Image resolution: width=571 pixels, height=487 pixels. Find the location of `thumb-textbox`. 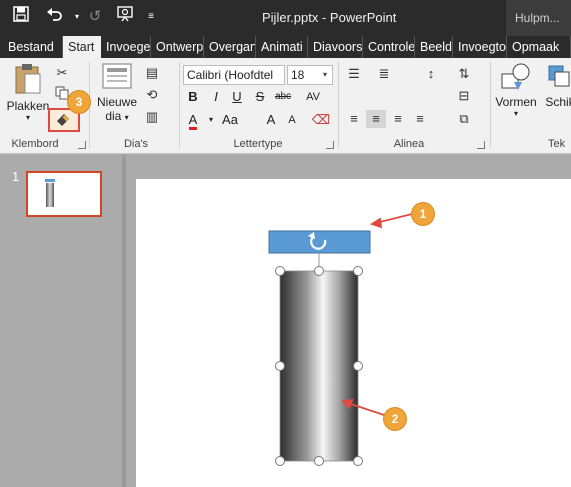

thumb-textbox is located at coordinates (50, 180).